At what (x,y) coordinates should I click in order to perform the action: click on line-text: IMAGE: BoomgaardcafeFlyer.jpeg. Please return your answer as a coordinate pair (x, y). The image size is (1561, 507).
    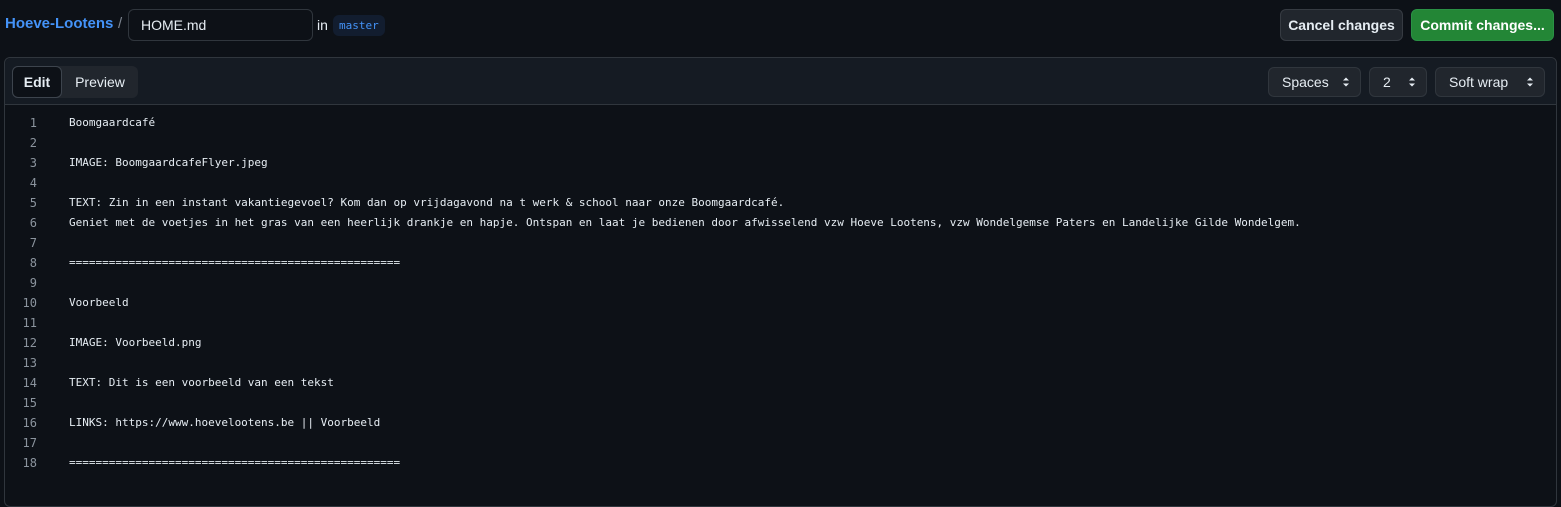
    Looking at the image, I should click on (168, 162).